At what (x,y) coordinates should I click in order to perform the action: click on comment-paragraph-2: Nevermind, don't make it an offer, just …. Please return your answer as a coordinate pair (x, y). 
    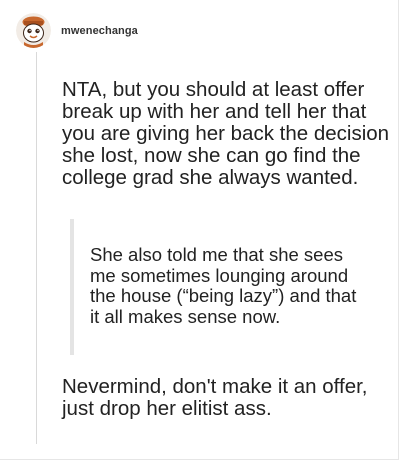
    Looking at the image, I should click on (215, 397).